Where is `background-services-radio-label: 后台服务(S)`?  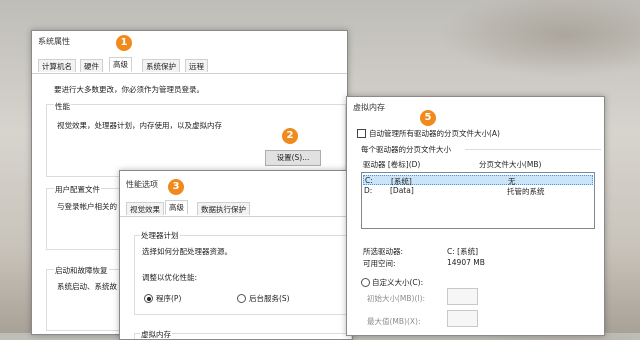 background-services-radio-label: 后台服务(S) is located at coordinates (269, 298).